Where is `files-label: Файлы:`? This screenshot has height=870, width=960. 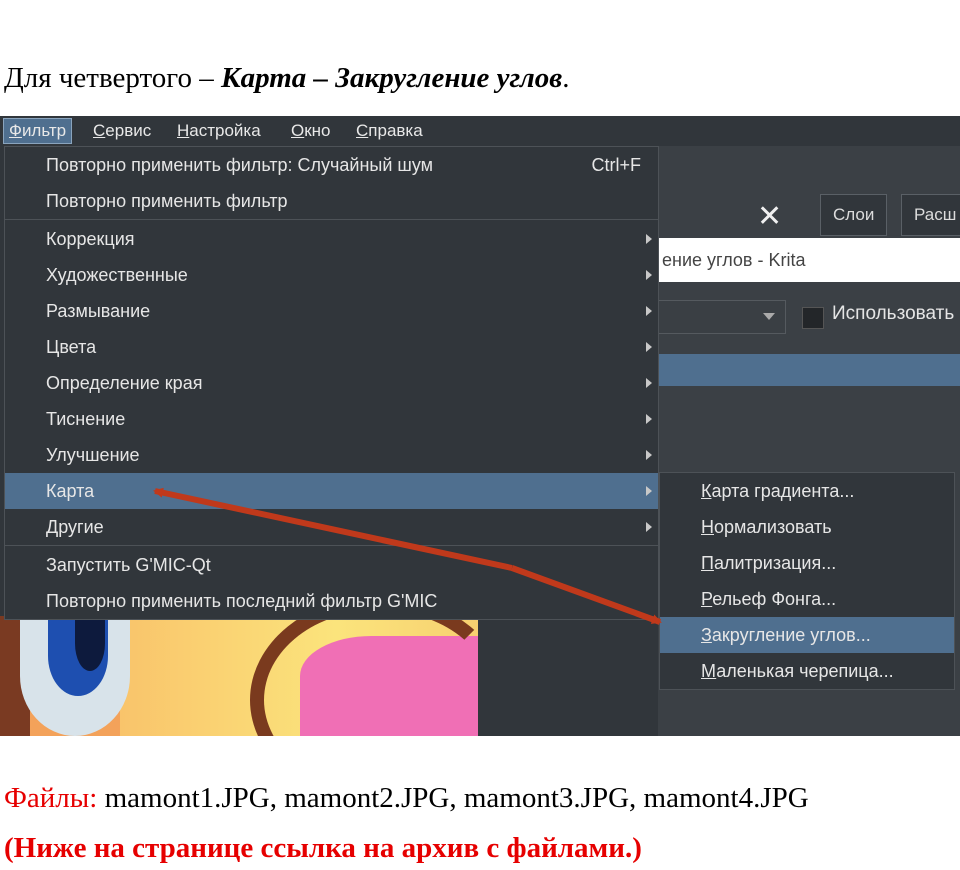
files-label: Файлы: is located at coordinates (51, 798).